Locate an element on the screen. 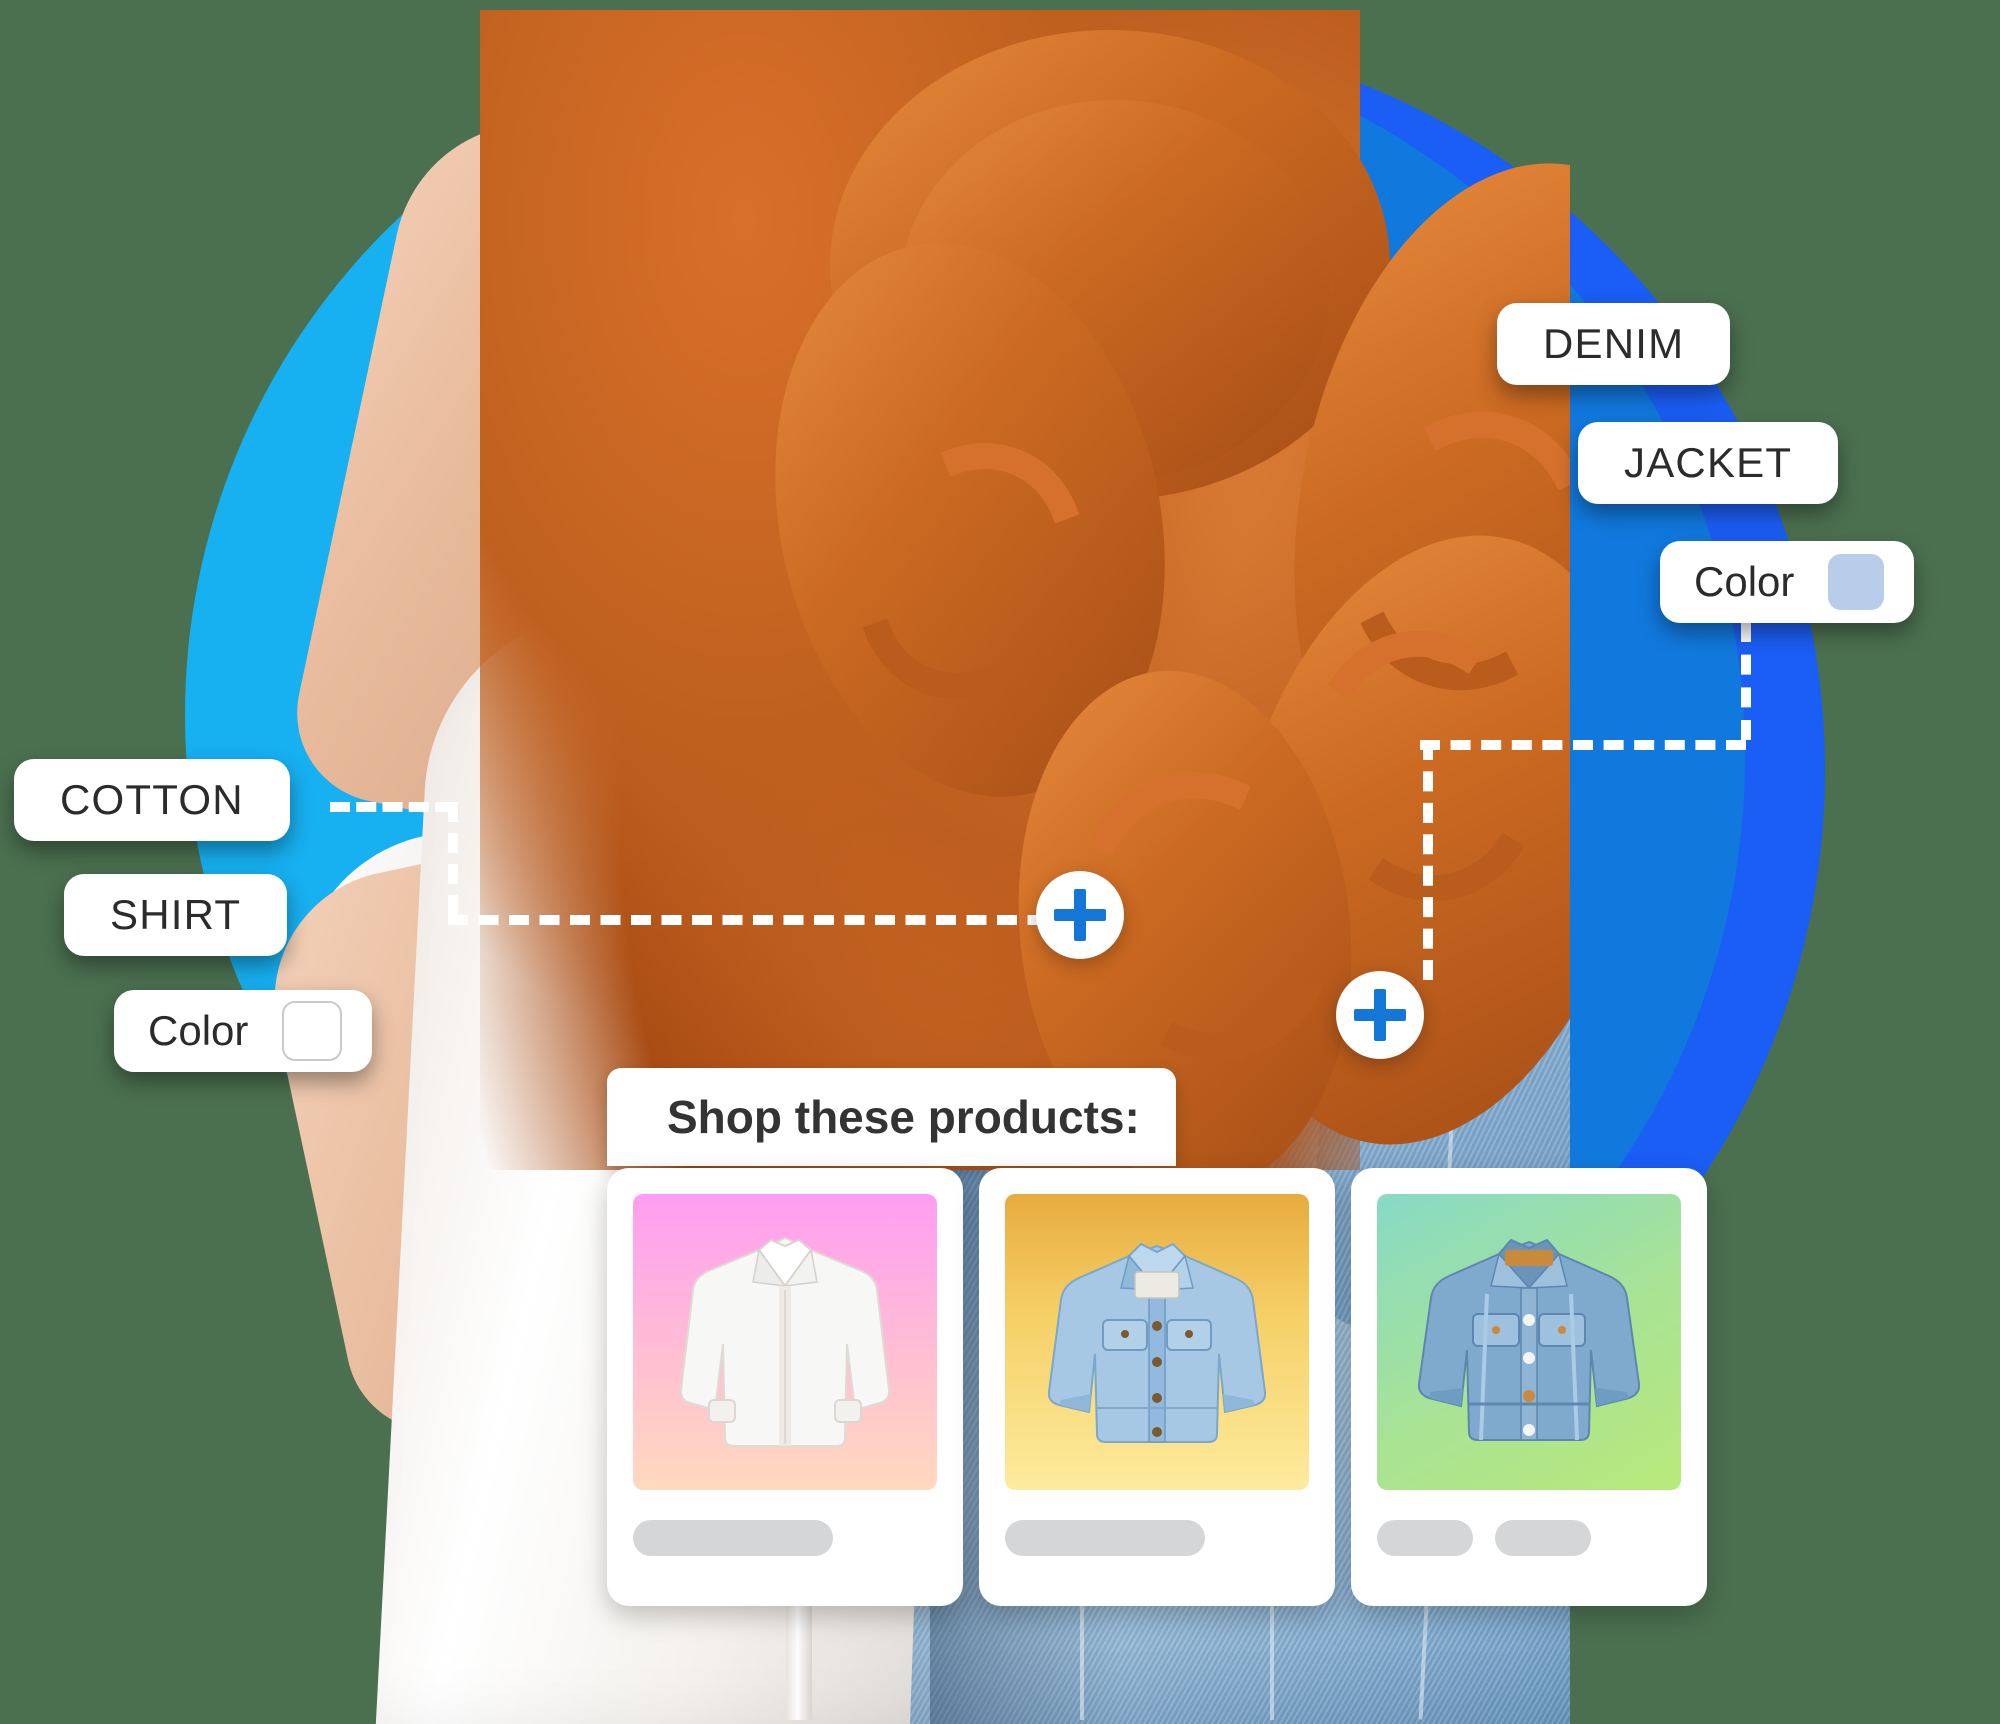 The height and width of the screenshot is (1724, 2000). connector-left-vertical is located at coordinates (453, 858).